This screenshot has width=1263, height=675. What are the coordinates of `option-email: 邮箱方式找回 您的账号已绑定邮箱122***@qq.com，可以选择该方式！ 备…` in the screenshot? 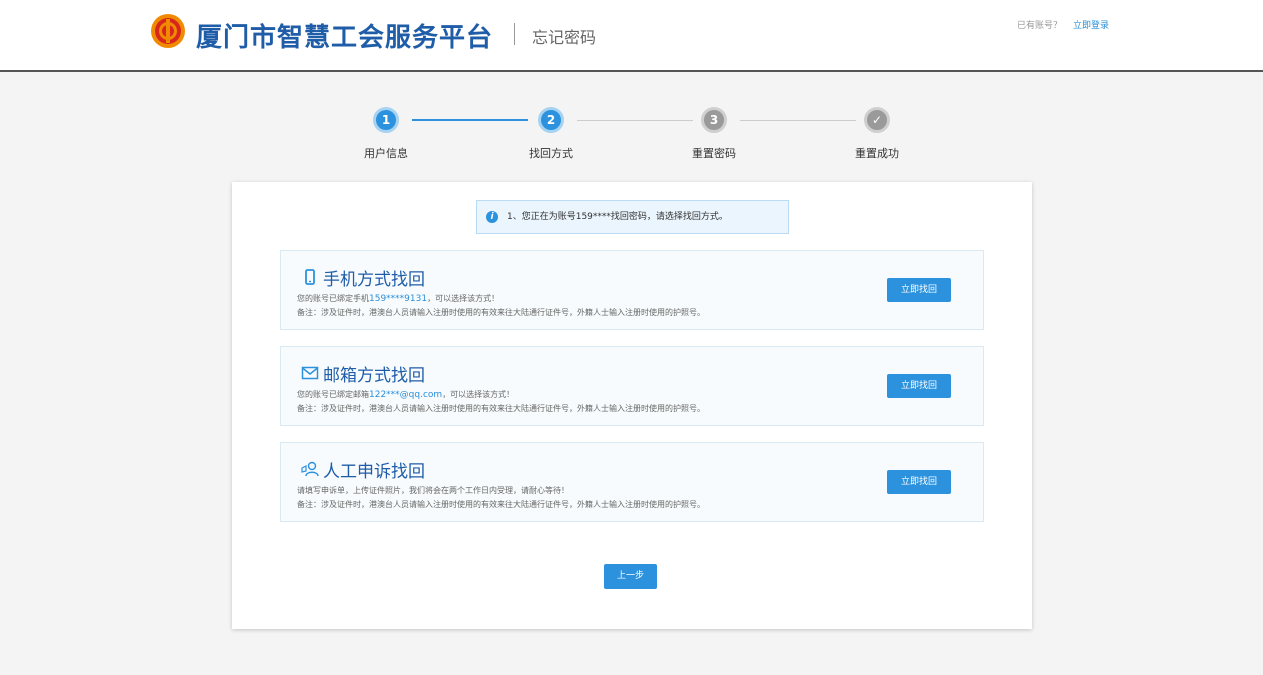 It's located at (632, 386).